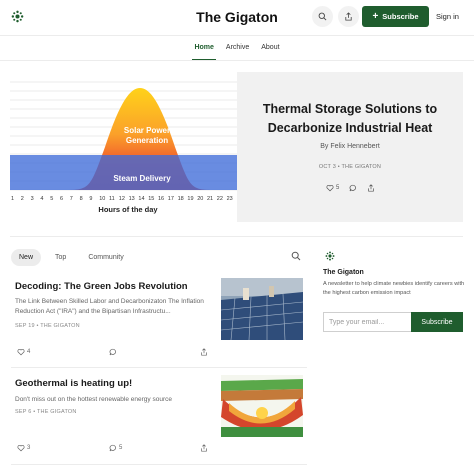  What do you see at coordinates (237, 52) in the screenshot?
I see `nav-bar: Home Archive About` at bounding box center [237, 52].